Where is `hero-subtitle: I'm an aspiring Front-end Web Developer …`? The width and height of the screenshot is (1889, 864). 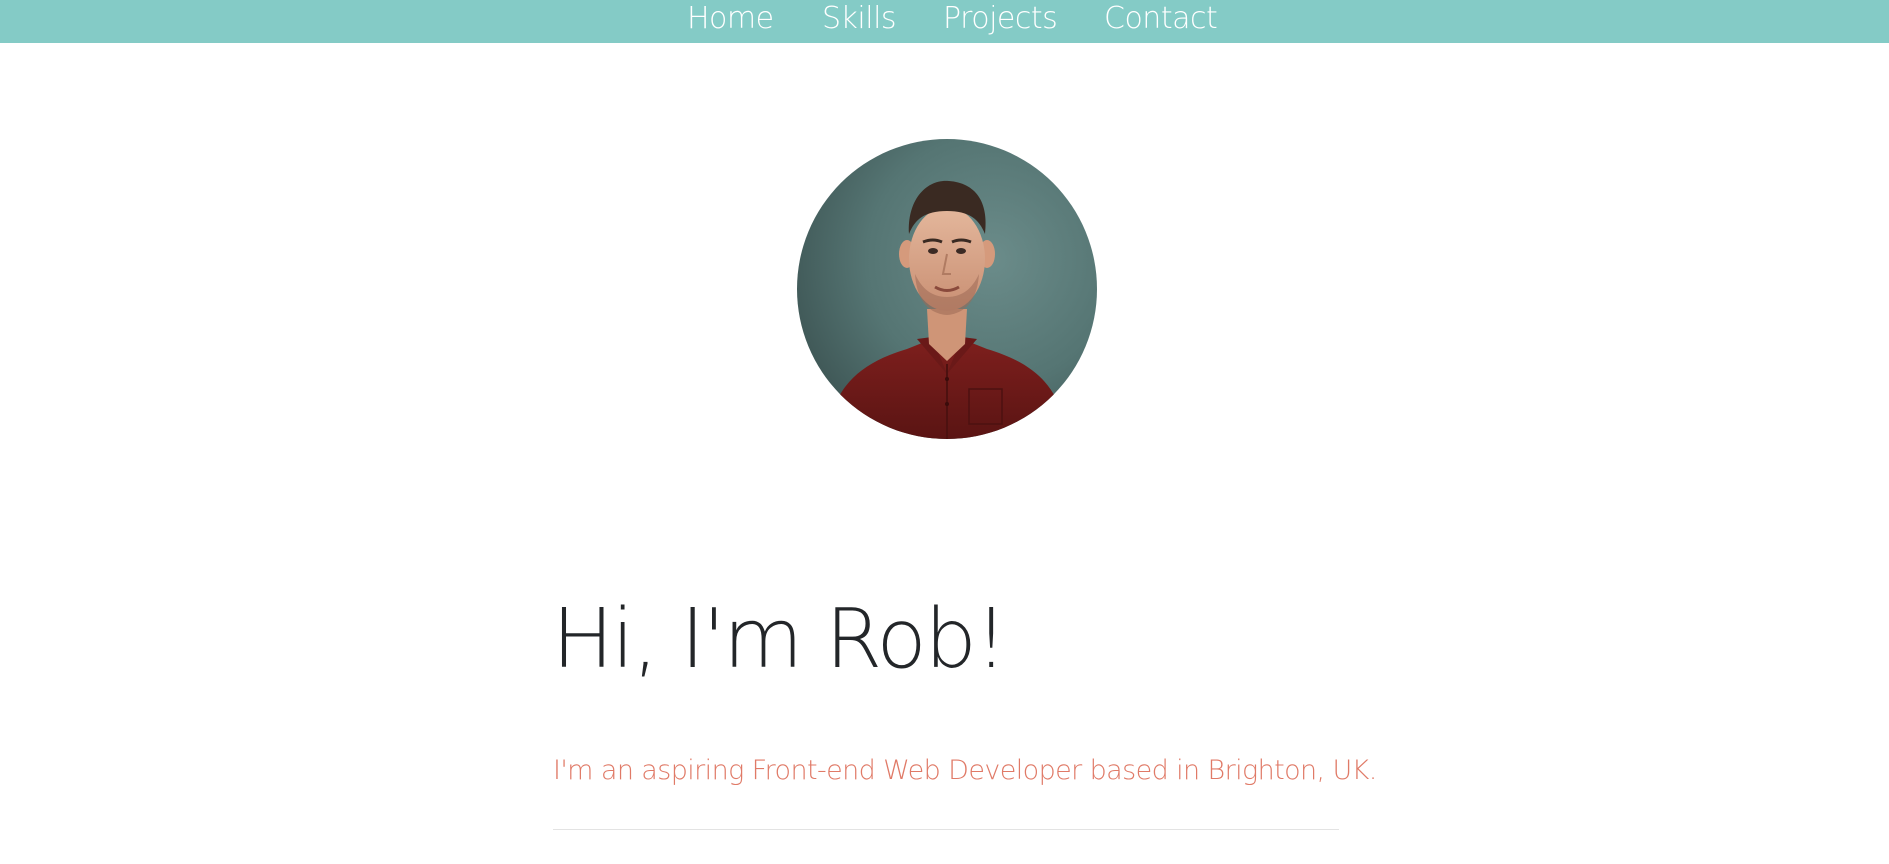 hero-subtitle: I'm an aspiring Front-end Web Developer … is located at coordinates (965, 770).